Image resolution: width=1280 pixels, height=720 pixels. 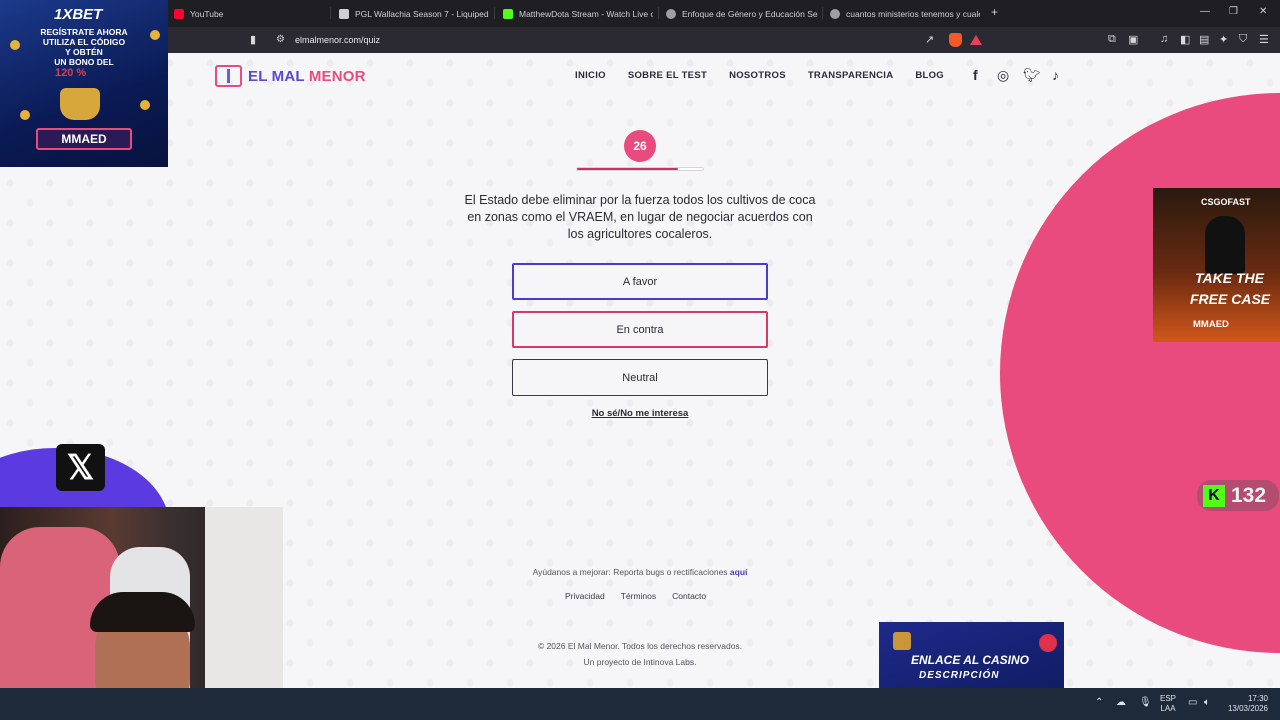 What do you see at coordinates (994, 12) in the screenshot?
I see `new-tab-button: +` at bounding box center [994, 12].